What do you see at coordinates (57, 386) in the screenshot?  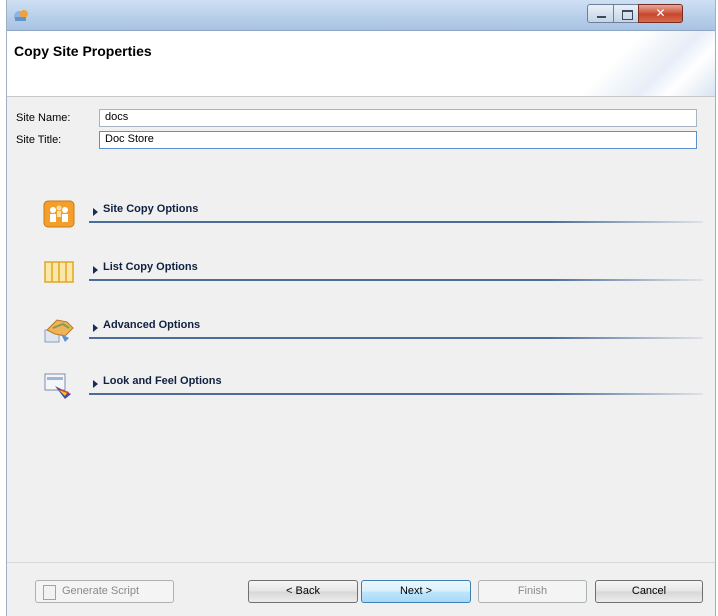 I see `paint-palette-icon` at bounding box center [57, 386].